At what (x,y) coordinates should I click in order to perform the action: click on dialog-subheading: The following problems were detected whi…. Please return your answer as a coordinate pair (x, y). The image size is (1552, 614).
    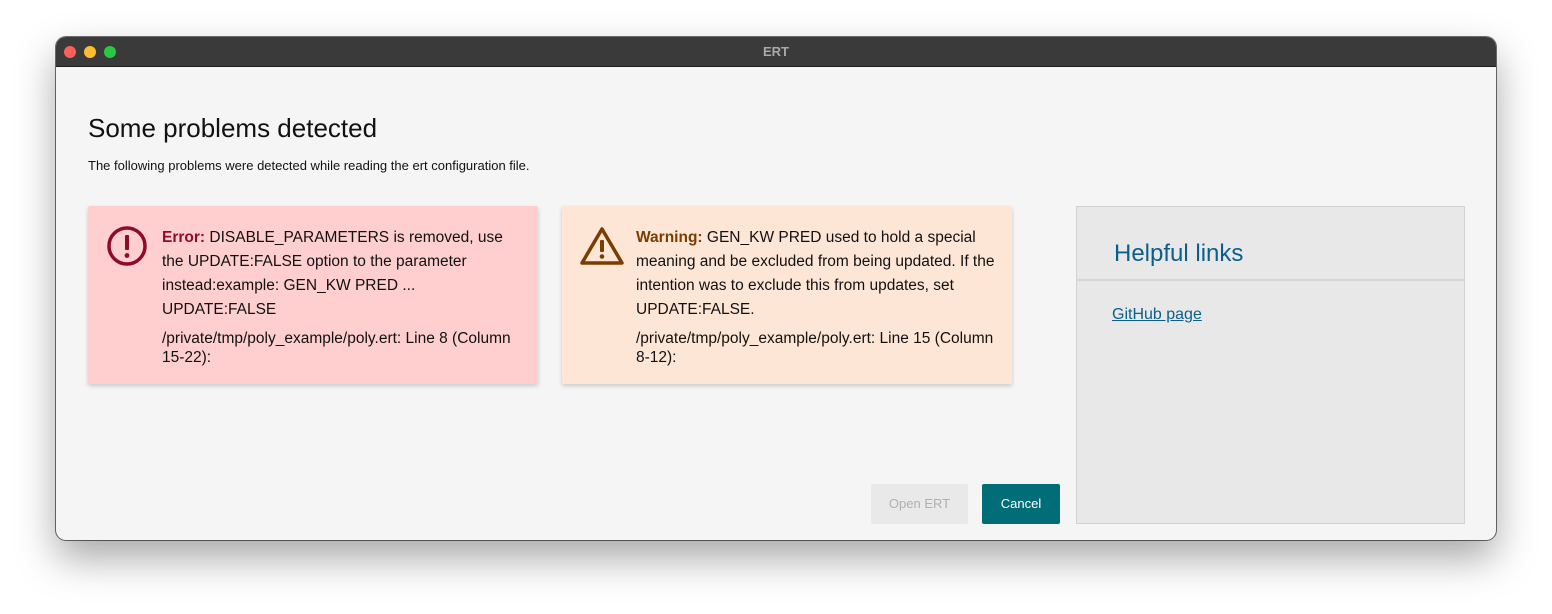
    Looking at the image, I should click on (309, 165).